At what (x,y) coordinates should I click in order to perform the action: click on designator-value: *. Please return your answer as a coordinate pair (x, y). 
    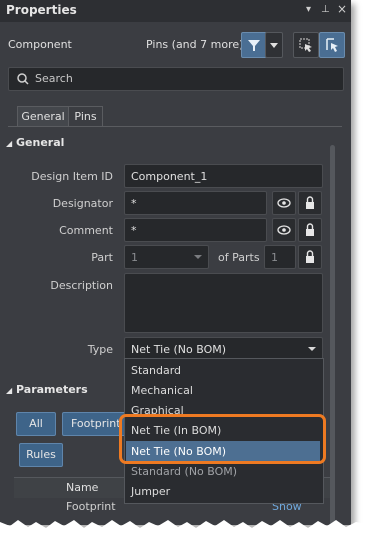
    Looking at the image, I should click on (134, 203).